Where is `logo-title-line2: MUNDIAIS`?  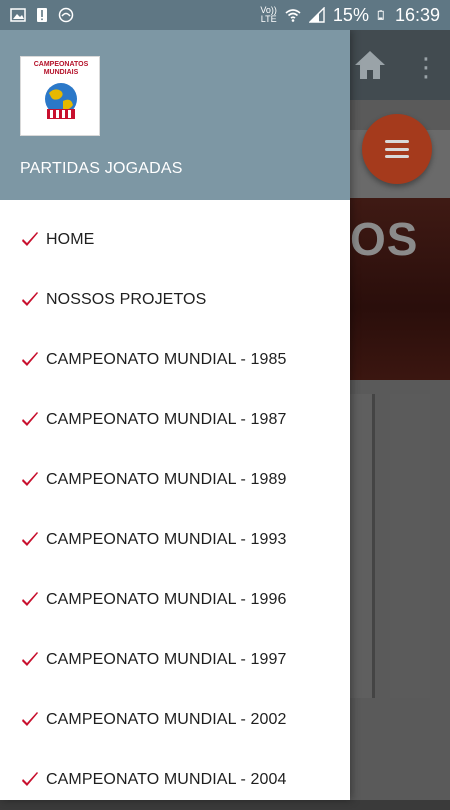 logo-title-line2: MUNDIAIS is located at coordinates (61, 72).